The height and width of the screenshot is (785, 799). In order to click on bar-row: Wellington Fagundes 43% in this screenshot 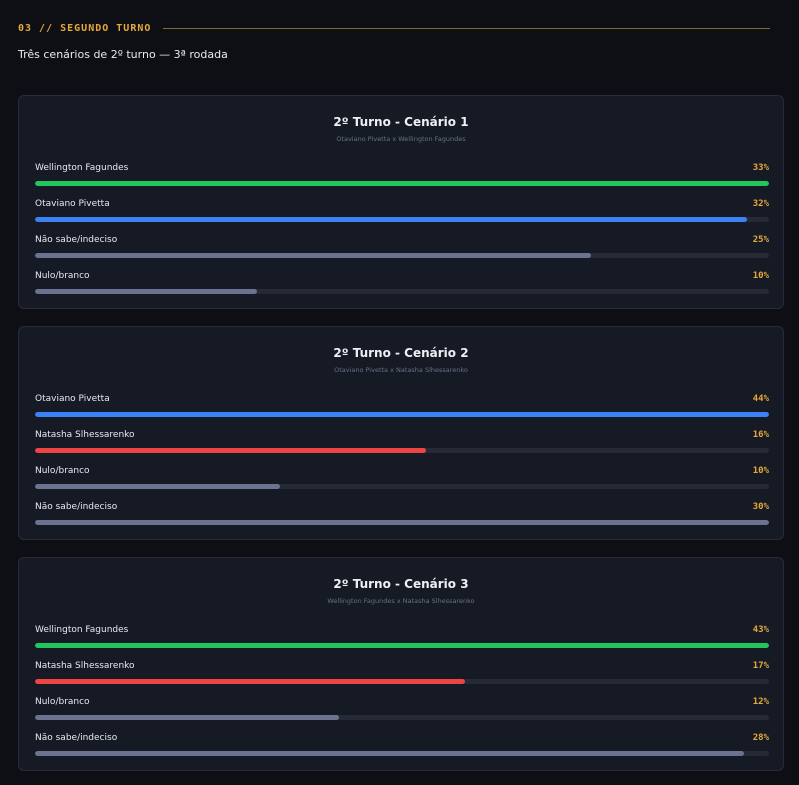, I will do `click(402, 640)`.